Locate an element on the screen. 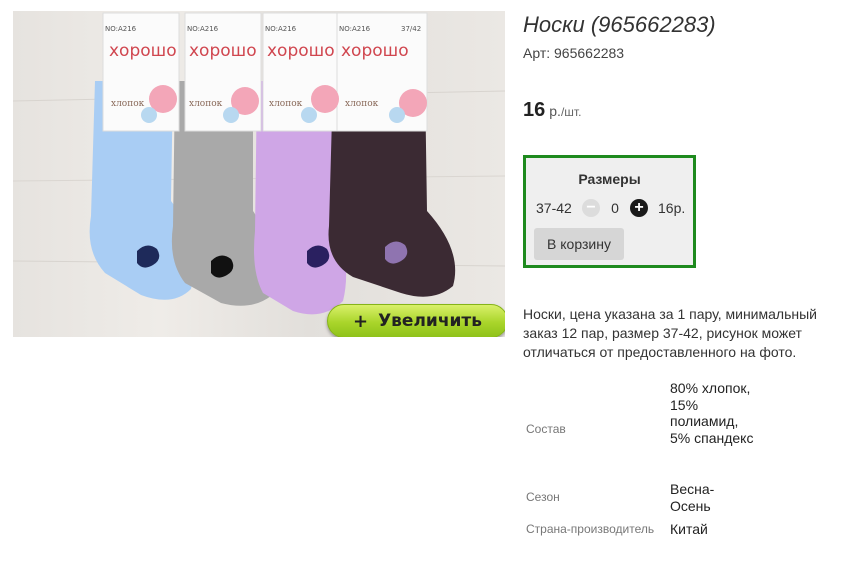 This screenshot has height=563, width=849. price-currency: р. is located at coordinates (555, 111).